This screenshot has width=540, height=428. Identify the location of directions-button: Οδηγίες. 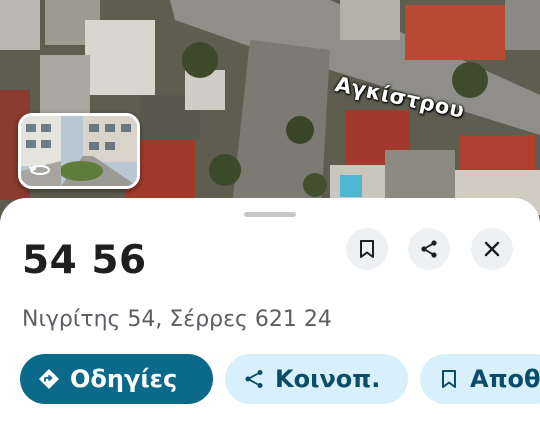
(116, 379).